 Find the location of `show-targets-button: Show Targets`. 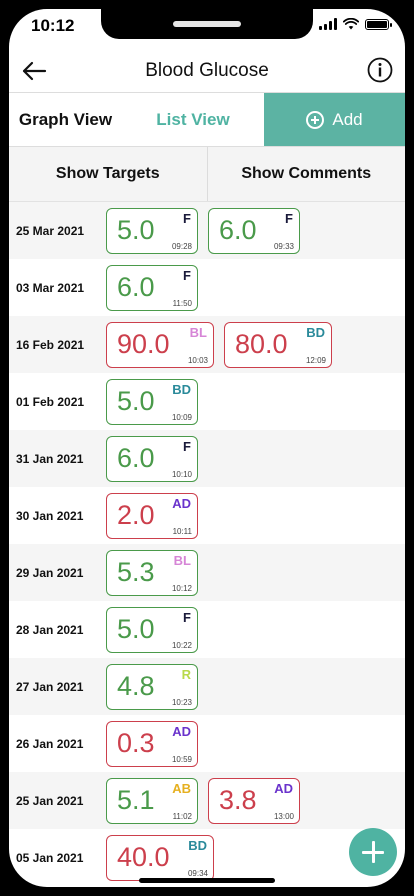

show-targets-button: Show Targets is located at coordinates (108, 174).